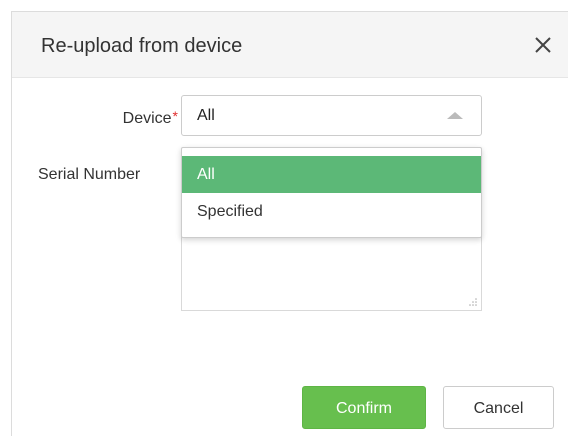  What do you see at coordinates (498, 407) in the screenshot?
I see `cancel-button: Cancel` at bounding box center [498, 407].